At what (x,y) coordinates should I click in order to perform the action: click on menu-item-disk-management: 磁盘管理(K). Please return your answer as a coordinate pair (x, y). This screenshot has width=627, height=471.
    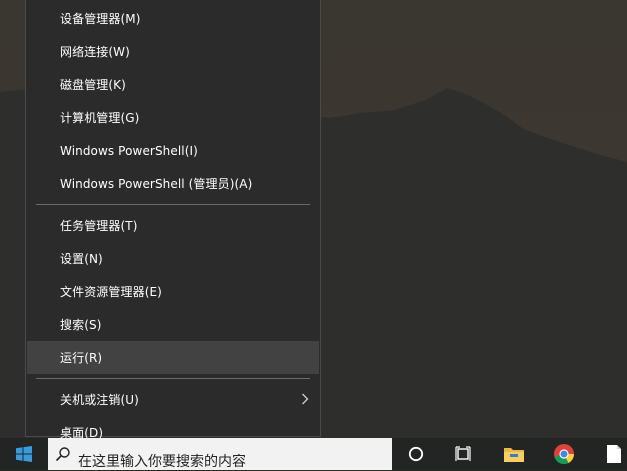
    Looking at the image, I should click on (173, 84).